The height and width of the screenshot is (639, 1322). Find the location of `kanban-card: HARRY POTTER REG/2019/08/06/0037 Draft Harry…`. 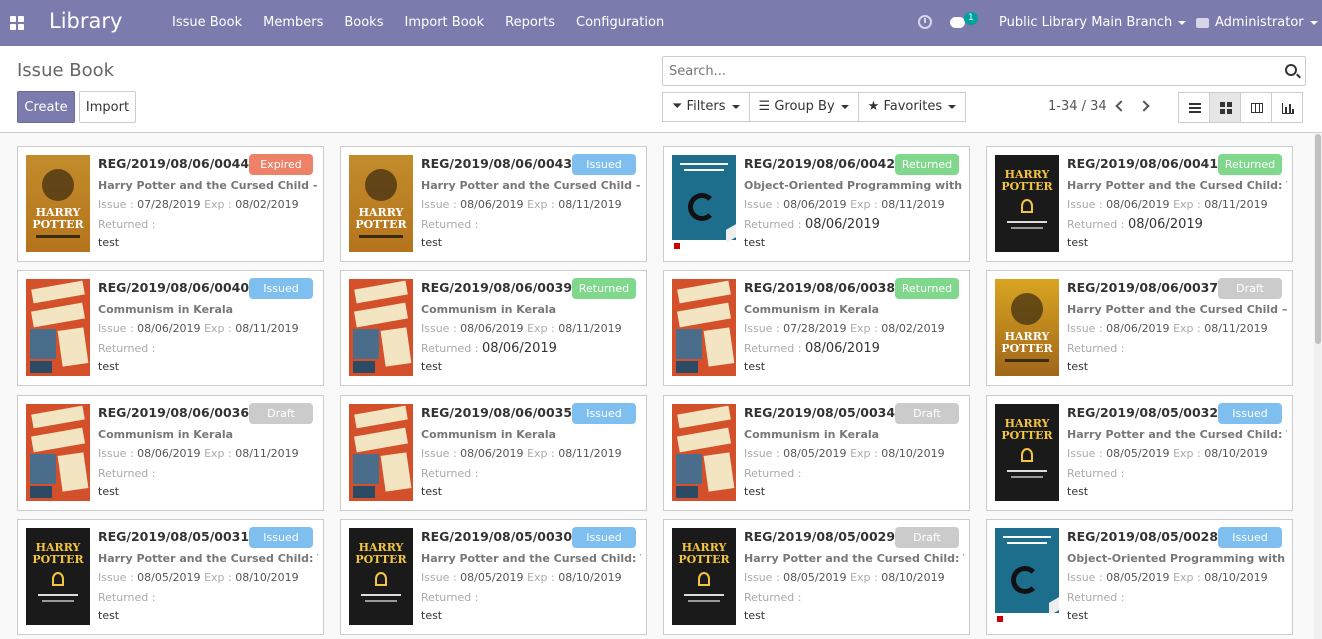

kanban-card: HARRY POTTER REG/2019/08/06/0037 Draft Harry… is located at coordinates (1139, 328).